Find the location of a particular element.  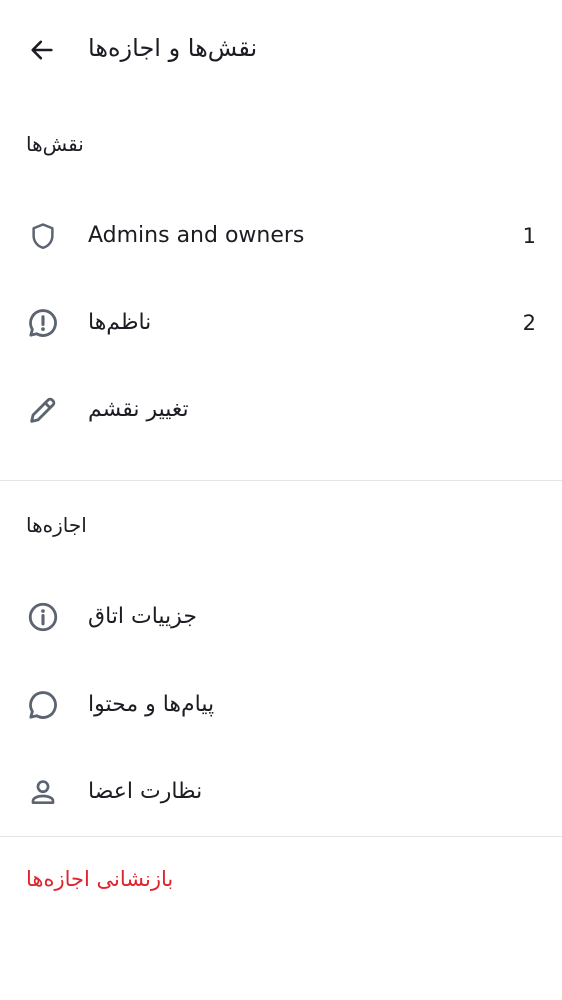

pencil-icon is located at coordinates (43, 410).